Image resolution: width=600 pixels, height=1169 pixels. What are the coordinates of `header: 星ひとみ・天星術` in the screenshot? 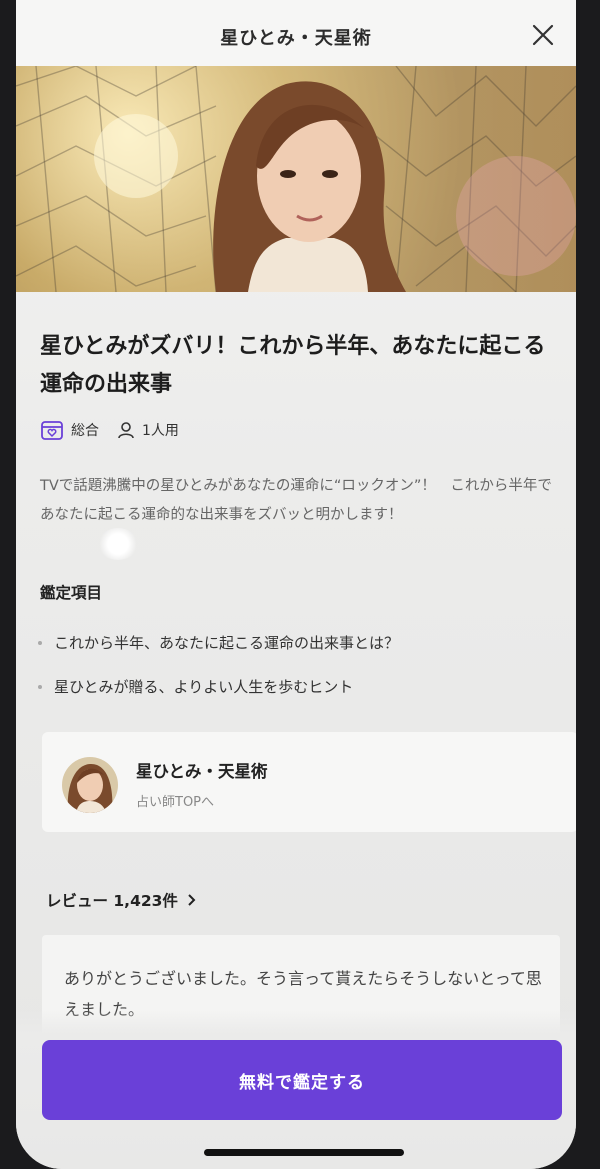 It's located at (296, 33).